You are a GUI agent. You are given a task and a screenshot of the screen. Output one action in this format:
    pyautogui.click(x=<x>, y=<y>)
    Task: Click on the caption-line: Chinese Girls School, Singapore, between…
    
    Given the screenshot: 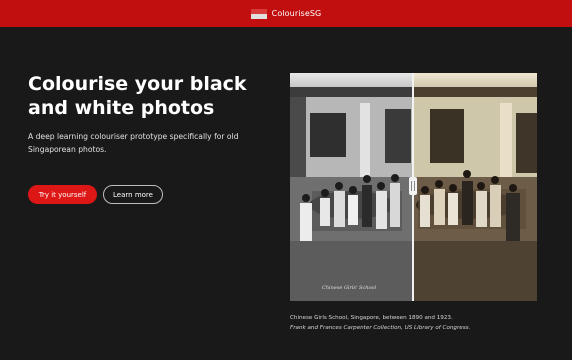 What is the action you would take?
    pyautogui.click(x=371, y=318)
    